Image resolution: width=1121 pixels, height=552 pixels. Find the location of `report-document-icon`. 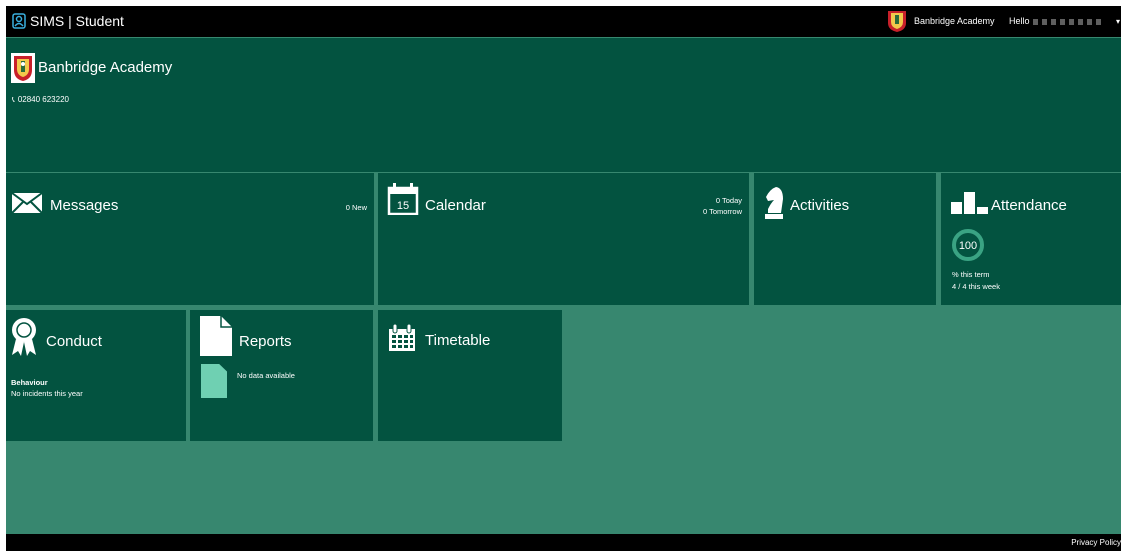

report-document-icon is located at coordinates (214, 381).